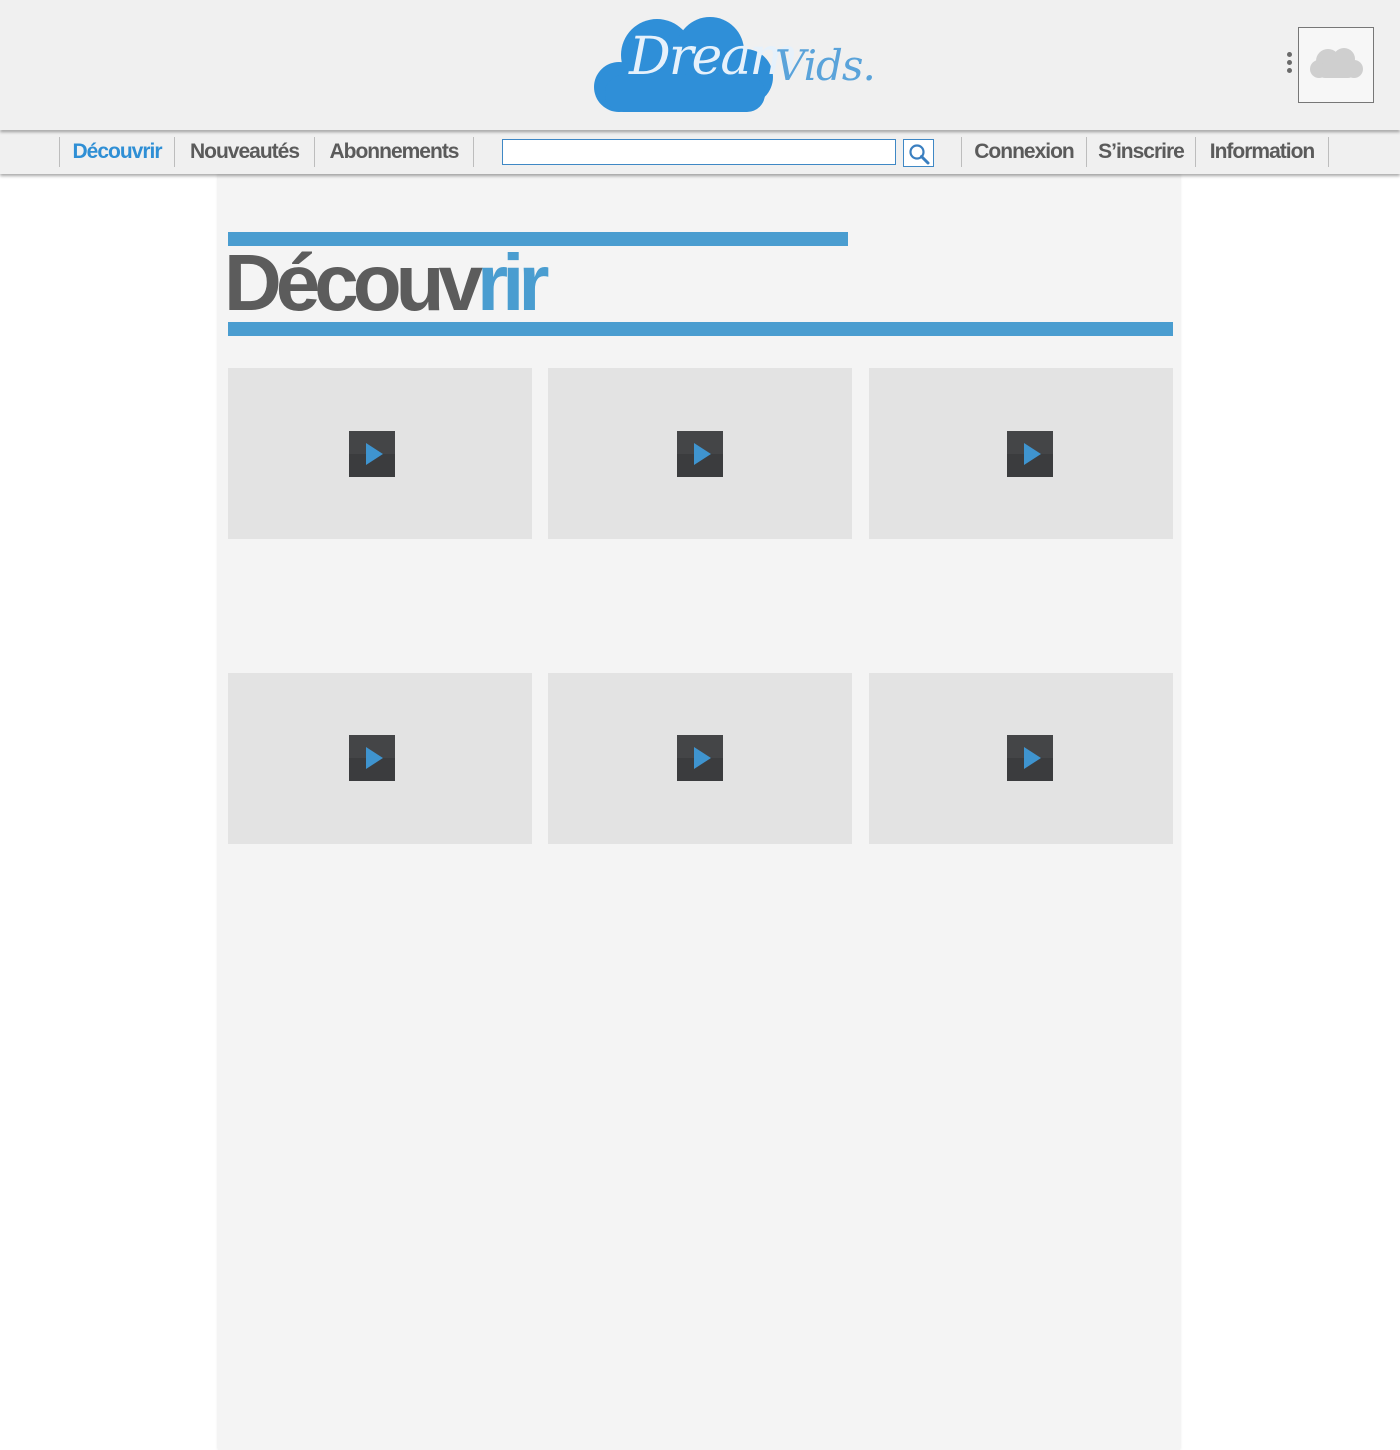 This screenshot has width=1400, height=1450. Describe the element at coordinates (394, 151) in the screenshot. I see `nav-item-abonnements: Abonnements` at that location.